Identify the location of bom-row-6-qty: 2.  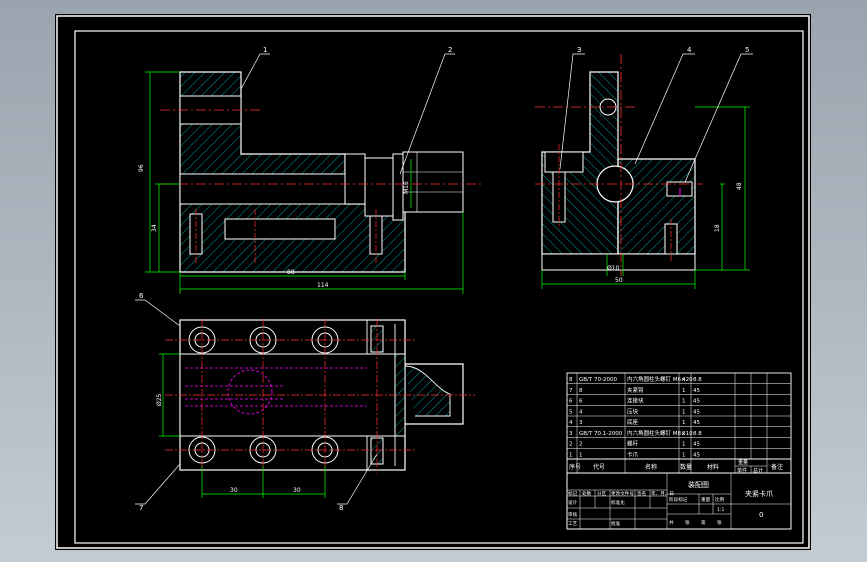
(684, 434).